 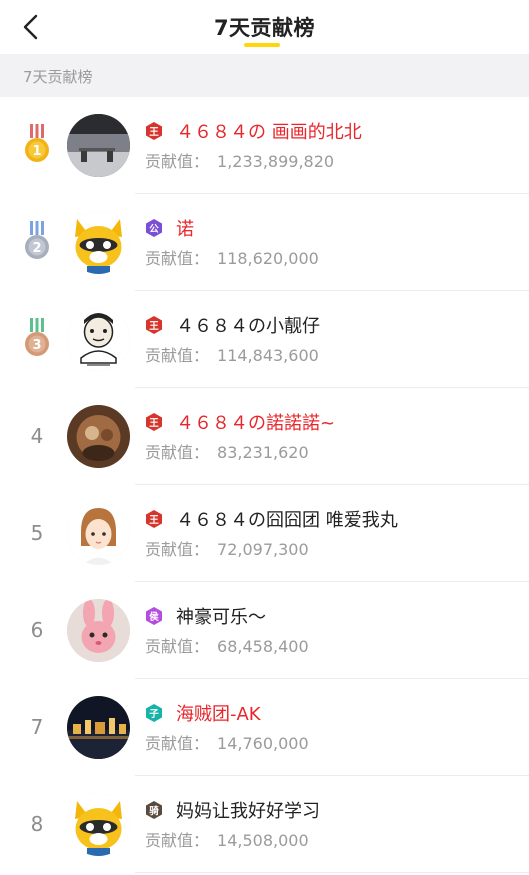 I want to click on user-name-line: 骑 妈妈让我好好学习, so click(x=232, y=810).